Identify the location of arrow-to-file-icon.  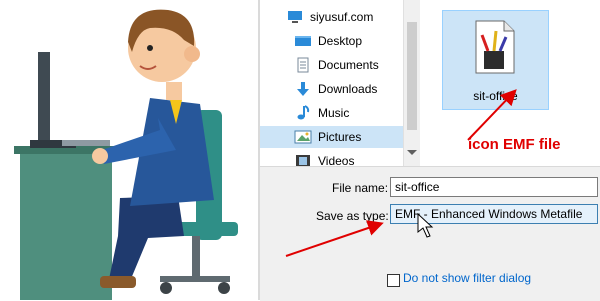
(492, 115).